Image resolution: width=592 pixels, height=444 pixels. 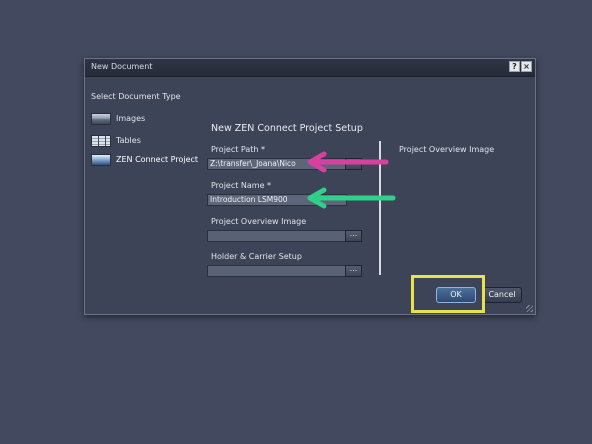 What do you see at coordinates (351, 198) in the screenshot?
I see `arrow-project-name` at bounding box center [351, 198].